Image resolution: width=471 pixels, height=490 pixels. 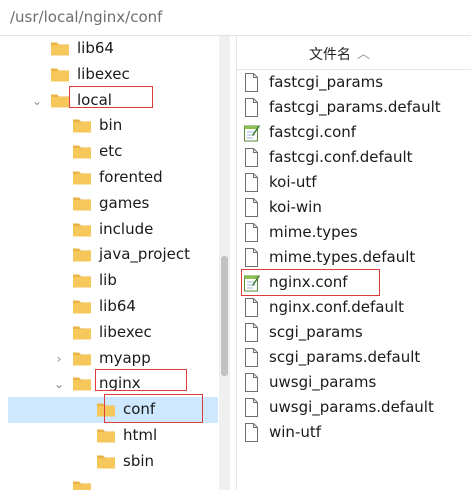 I want to click on tree-item-include: include, so click(x=115, y=230).